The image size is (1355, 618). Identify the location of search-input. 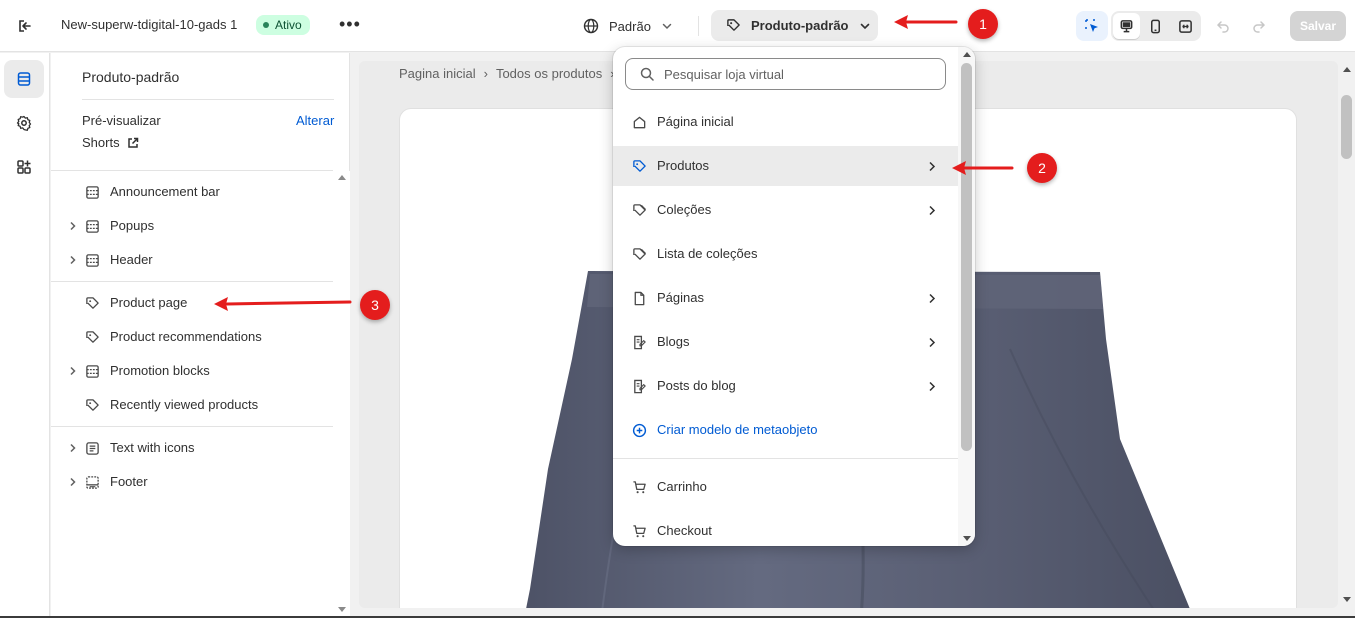
(799, 74).